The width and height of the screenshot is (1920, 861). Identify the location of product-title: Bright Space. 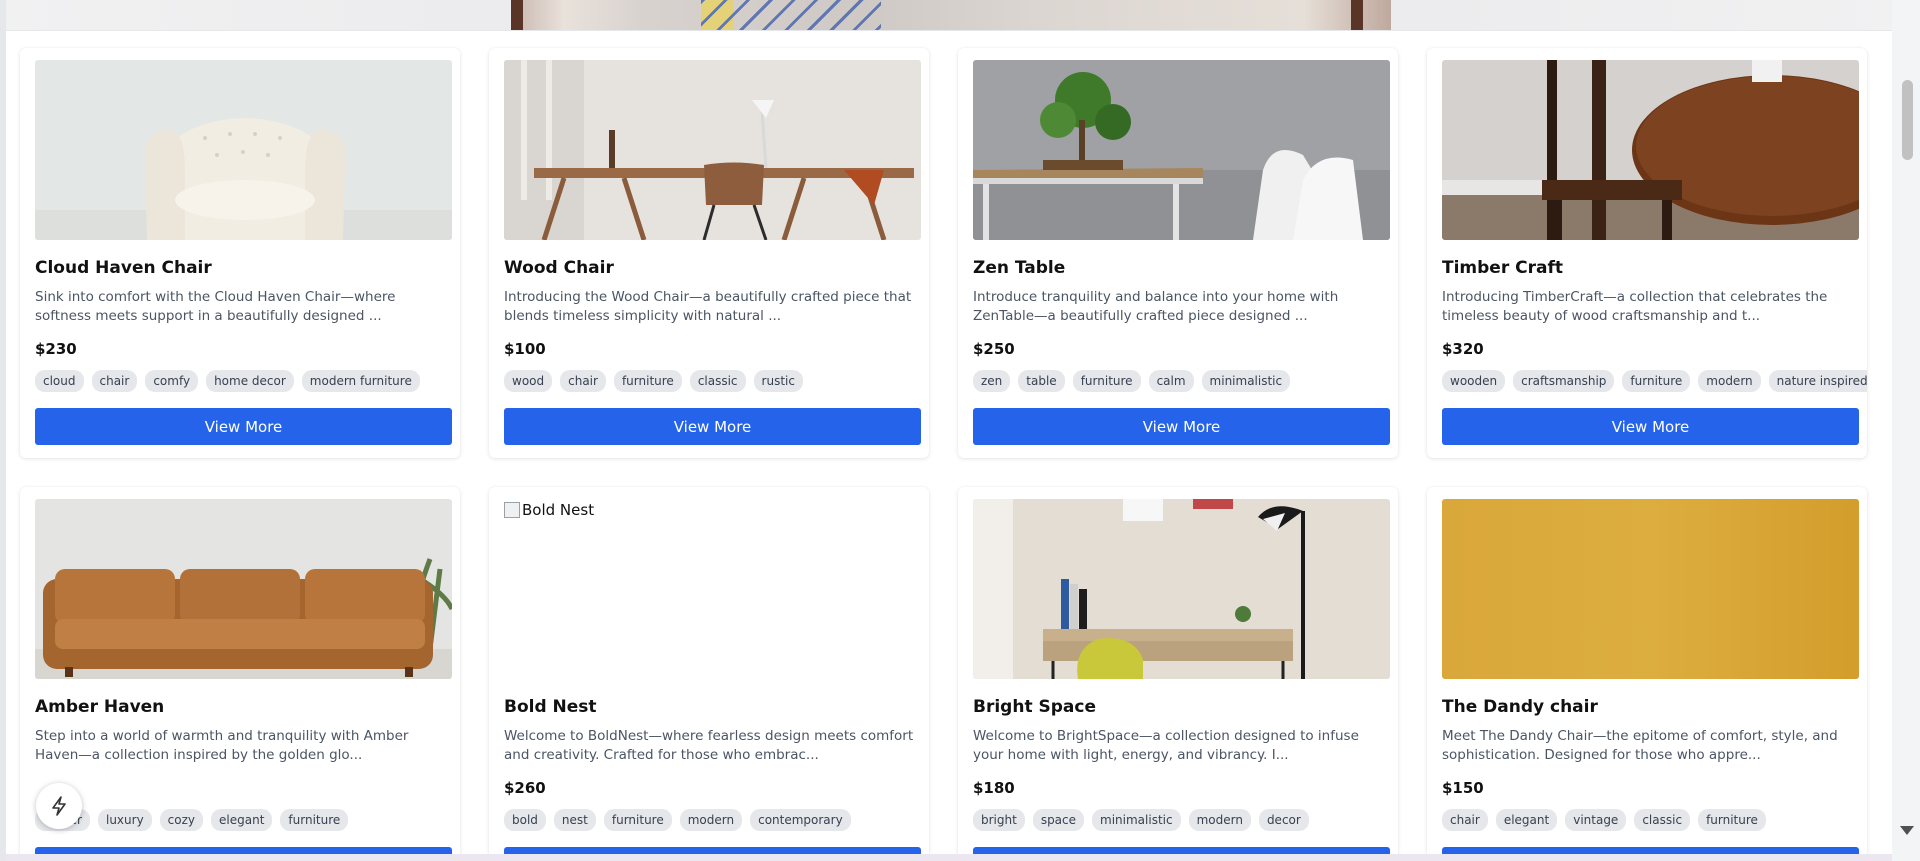
(1034, 707).